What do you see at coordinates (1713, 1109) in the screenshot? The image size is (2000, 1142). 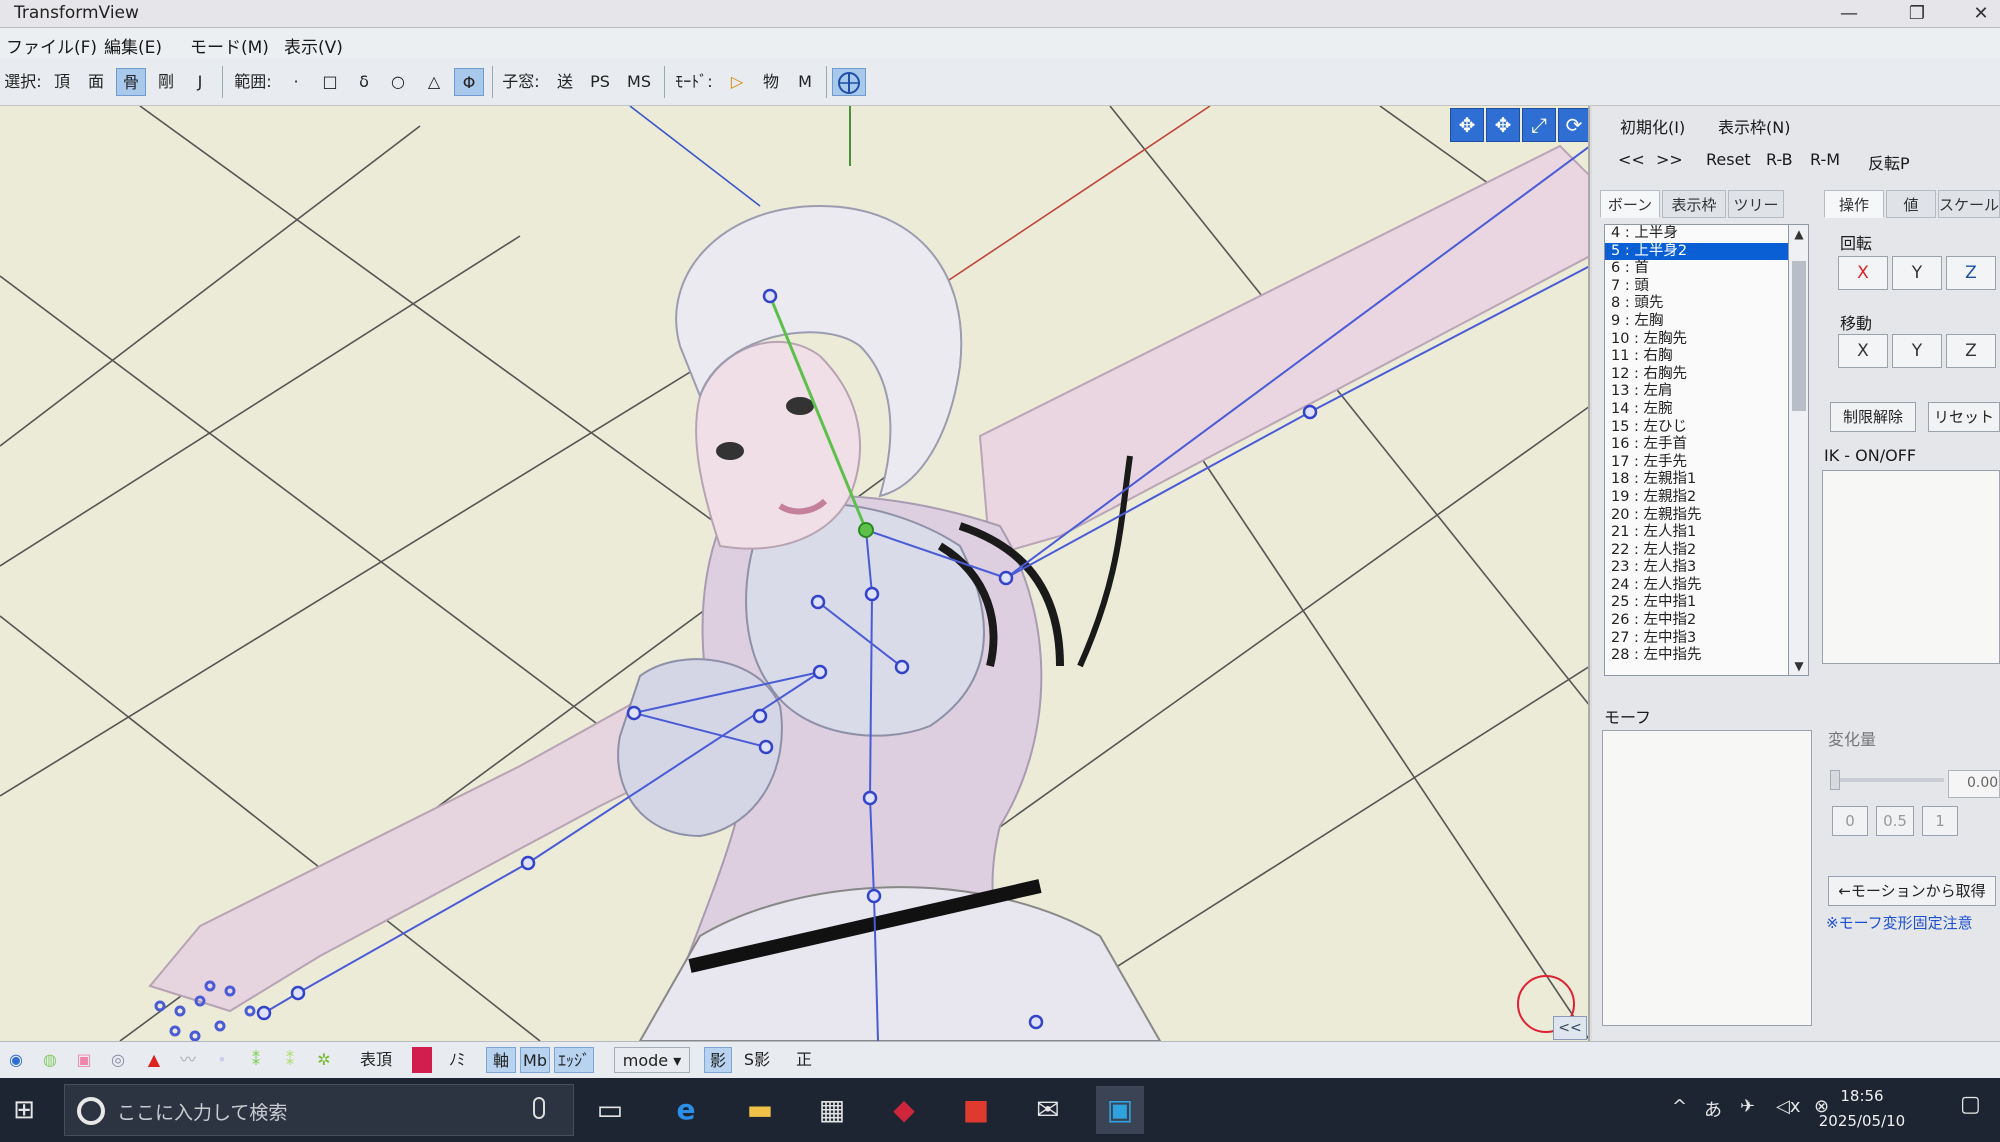 I see `ime-icon: あ` at bounding box center [1713, 1109].